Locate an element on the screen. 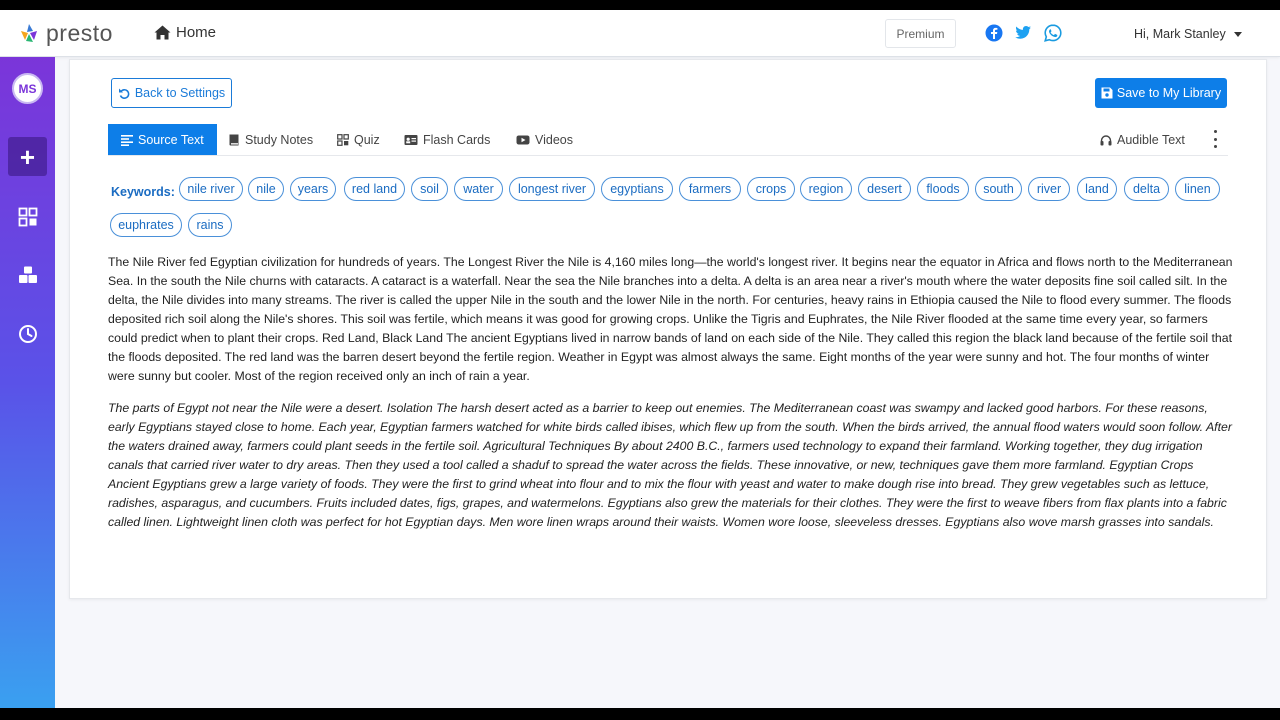  book-icon is located at coordinates (234, 139).